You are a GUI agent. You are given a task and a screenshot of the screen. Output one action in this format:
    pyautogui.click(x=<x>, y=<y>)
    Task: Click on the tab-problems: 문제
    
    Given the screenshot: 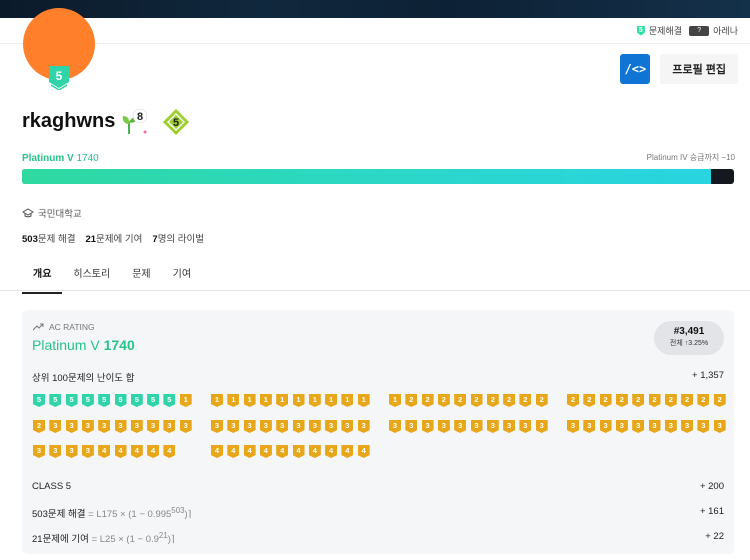 What is the action you would take?
    pyautogui.click(x=141, y=275)
    